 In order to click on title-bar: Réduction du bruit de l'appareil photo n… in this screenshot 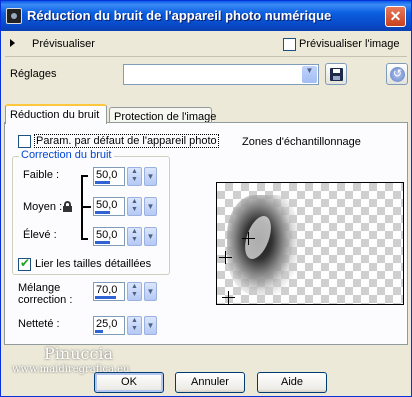, I will do `click(206, 16)`.